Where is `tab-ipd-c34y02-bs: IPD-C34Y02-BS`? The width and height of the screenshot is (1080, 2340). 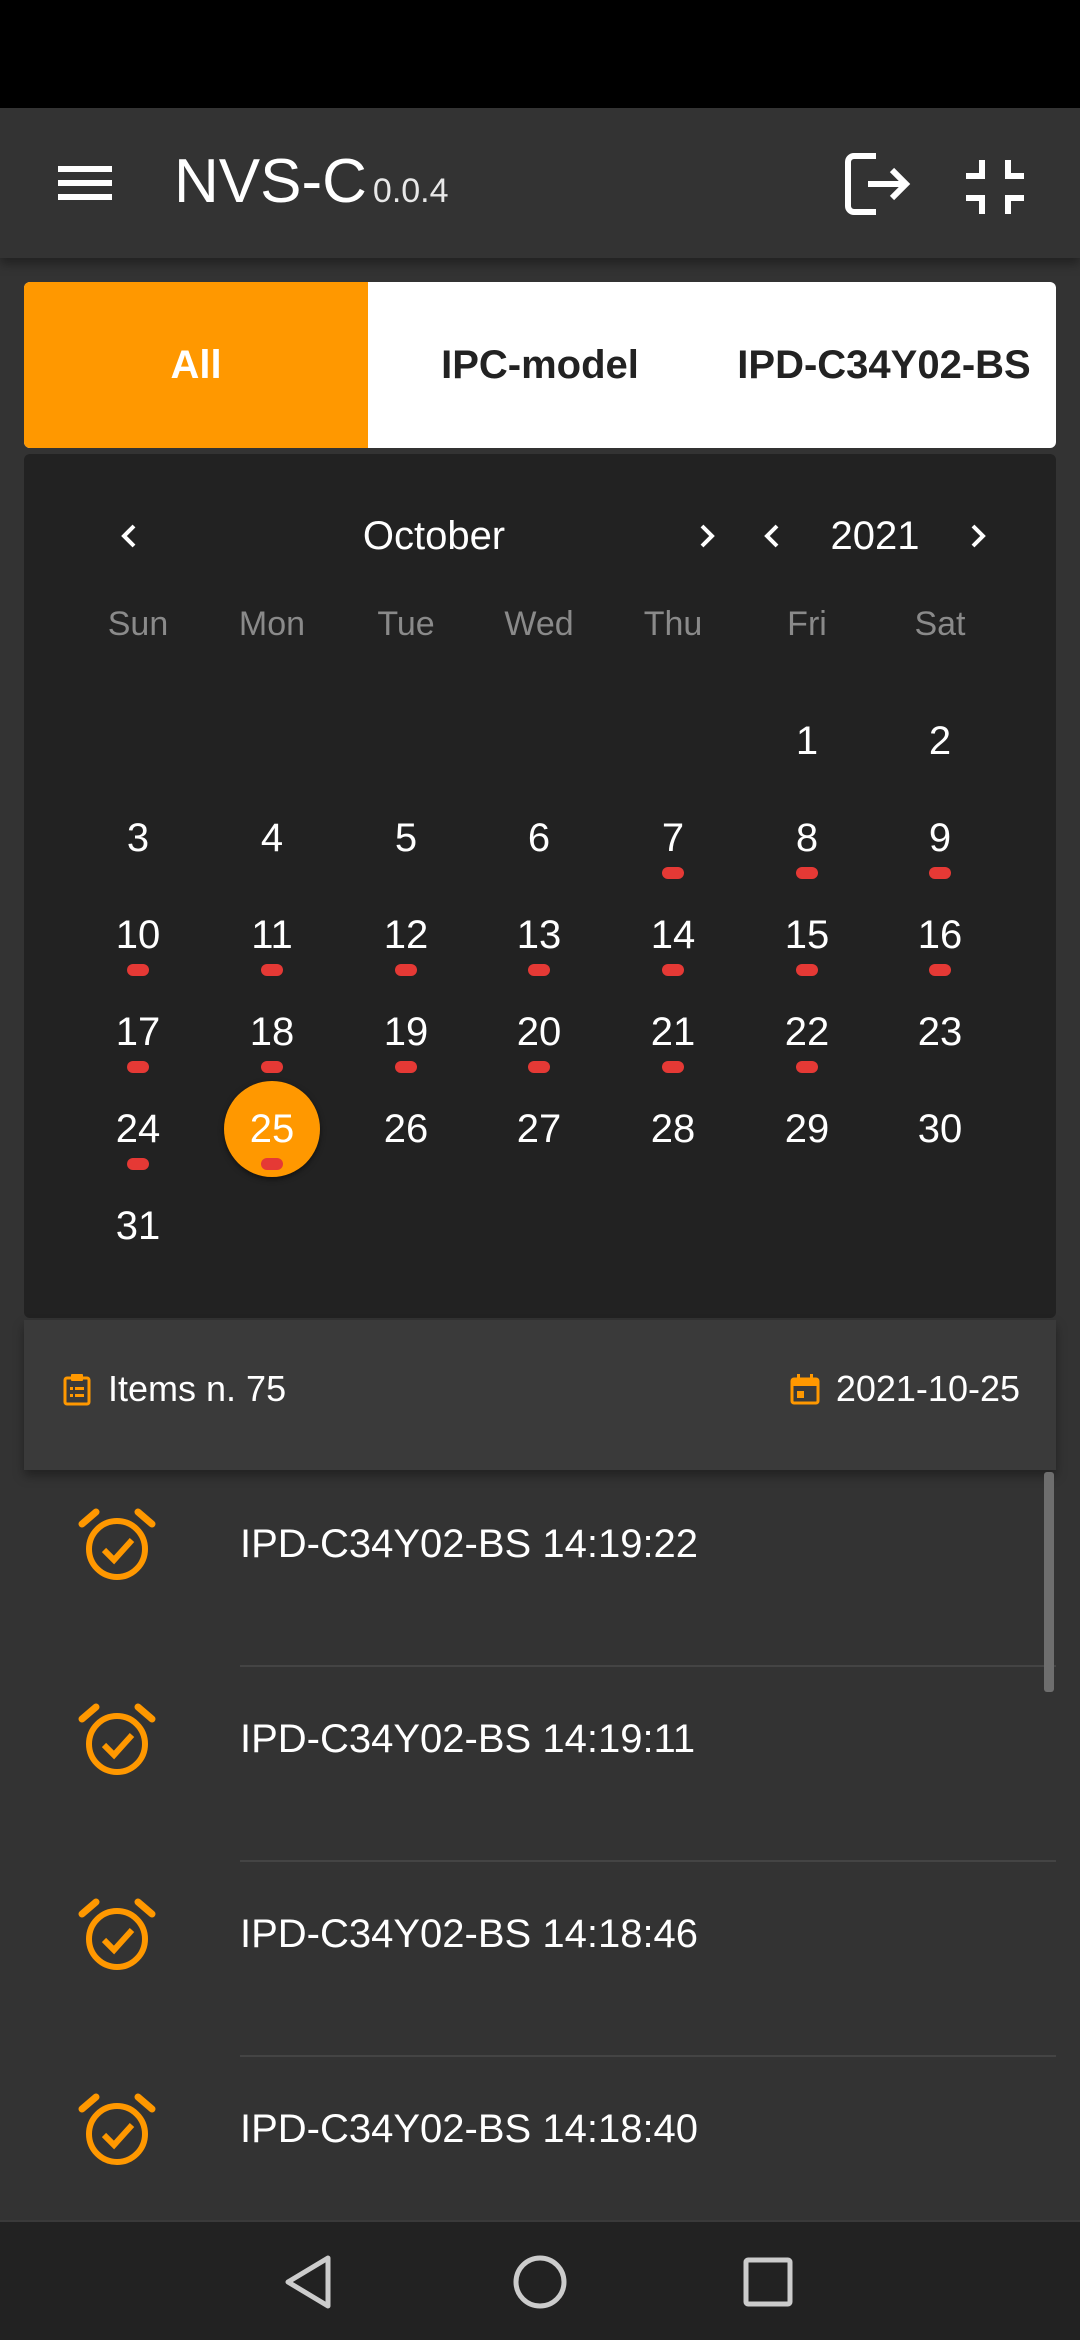 tab-ipd-c34y02-bs: IPD-C34Y02-BS is located at coordinates (884, 365).